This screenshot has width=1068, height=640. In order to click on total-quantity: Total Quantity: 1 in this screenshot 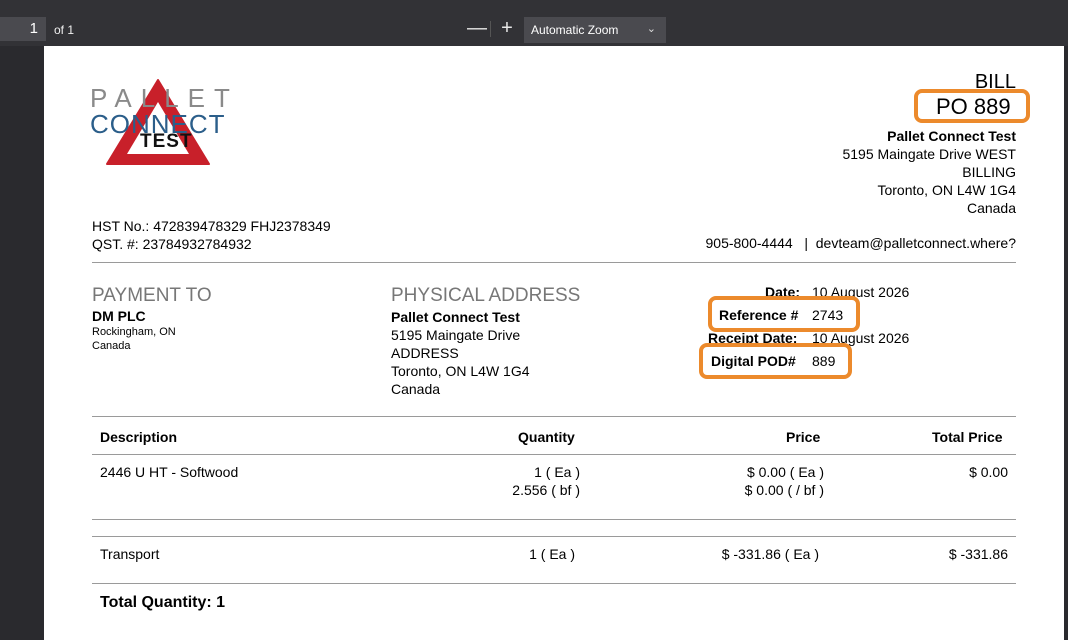, I will do `click(163, 602)`.